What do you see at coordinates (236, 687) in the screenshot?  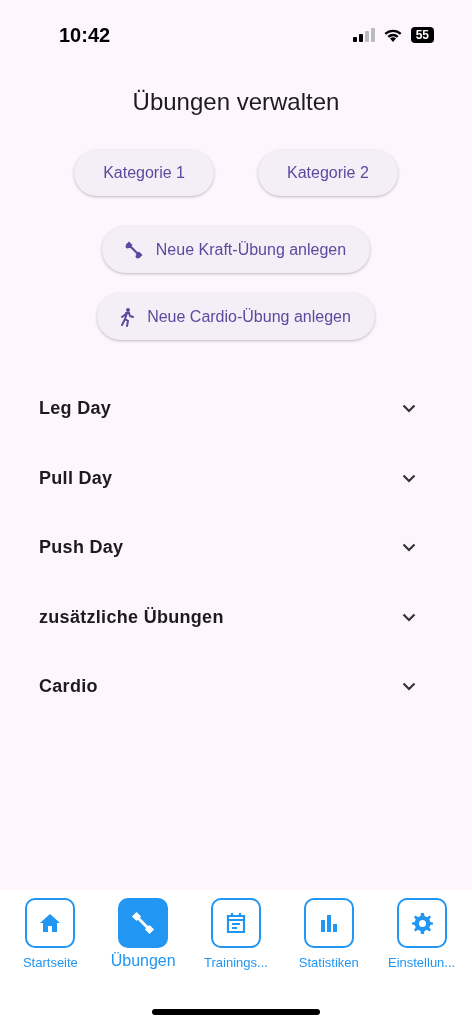 I see `section-header: Cardio` at bounding box center [236, 687].